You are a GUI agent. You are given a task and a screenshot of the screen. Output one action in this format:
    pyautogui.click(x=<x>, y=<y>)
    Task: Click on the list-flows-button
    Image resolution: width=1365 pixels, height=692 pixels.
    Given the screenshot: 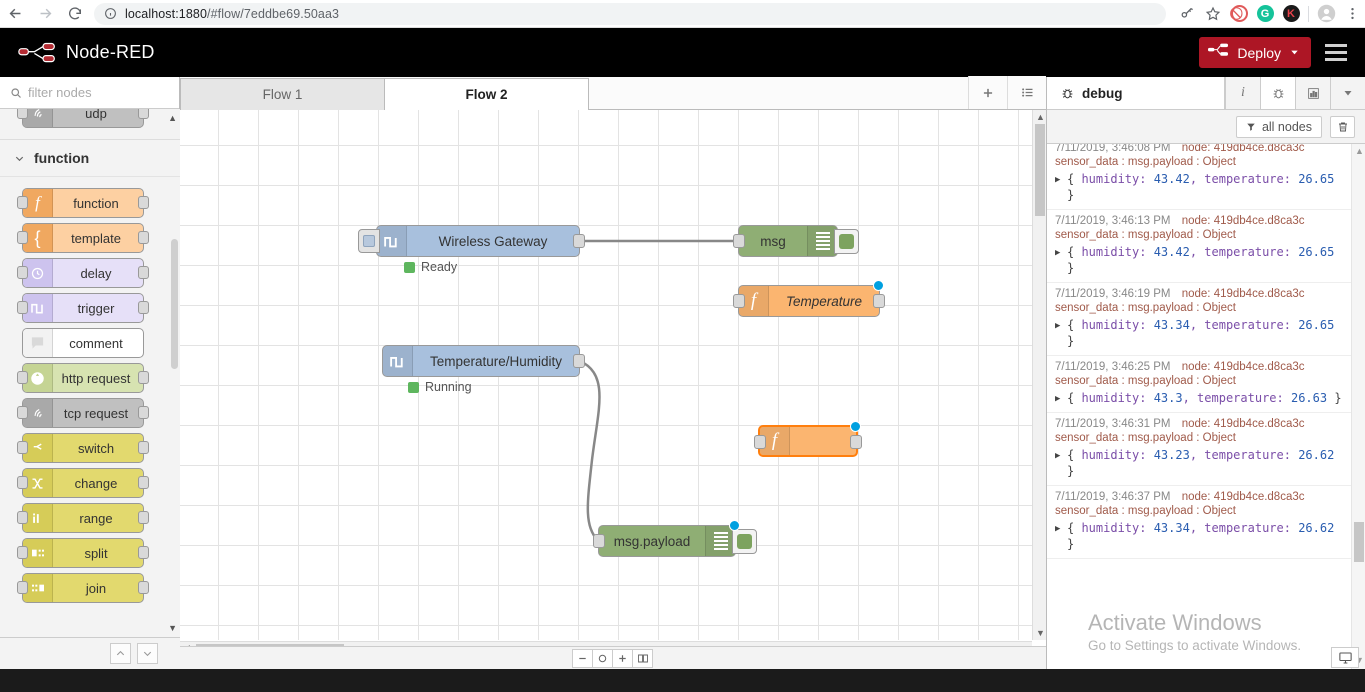 What is the action you would take?
    pyautogui.click(x=1026, y=92)
    